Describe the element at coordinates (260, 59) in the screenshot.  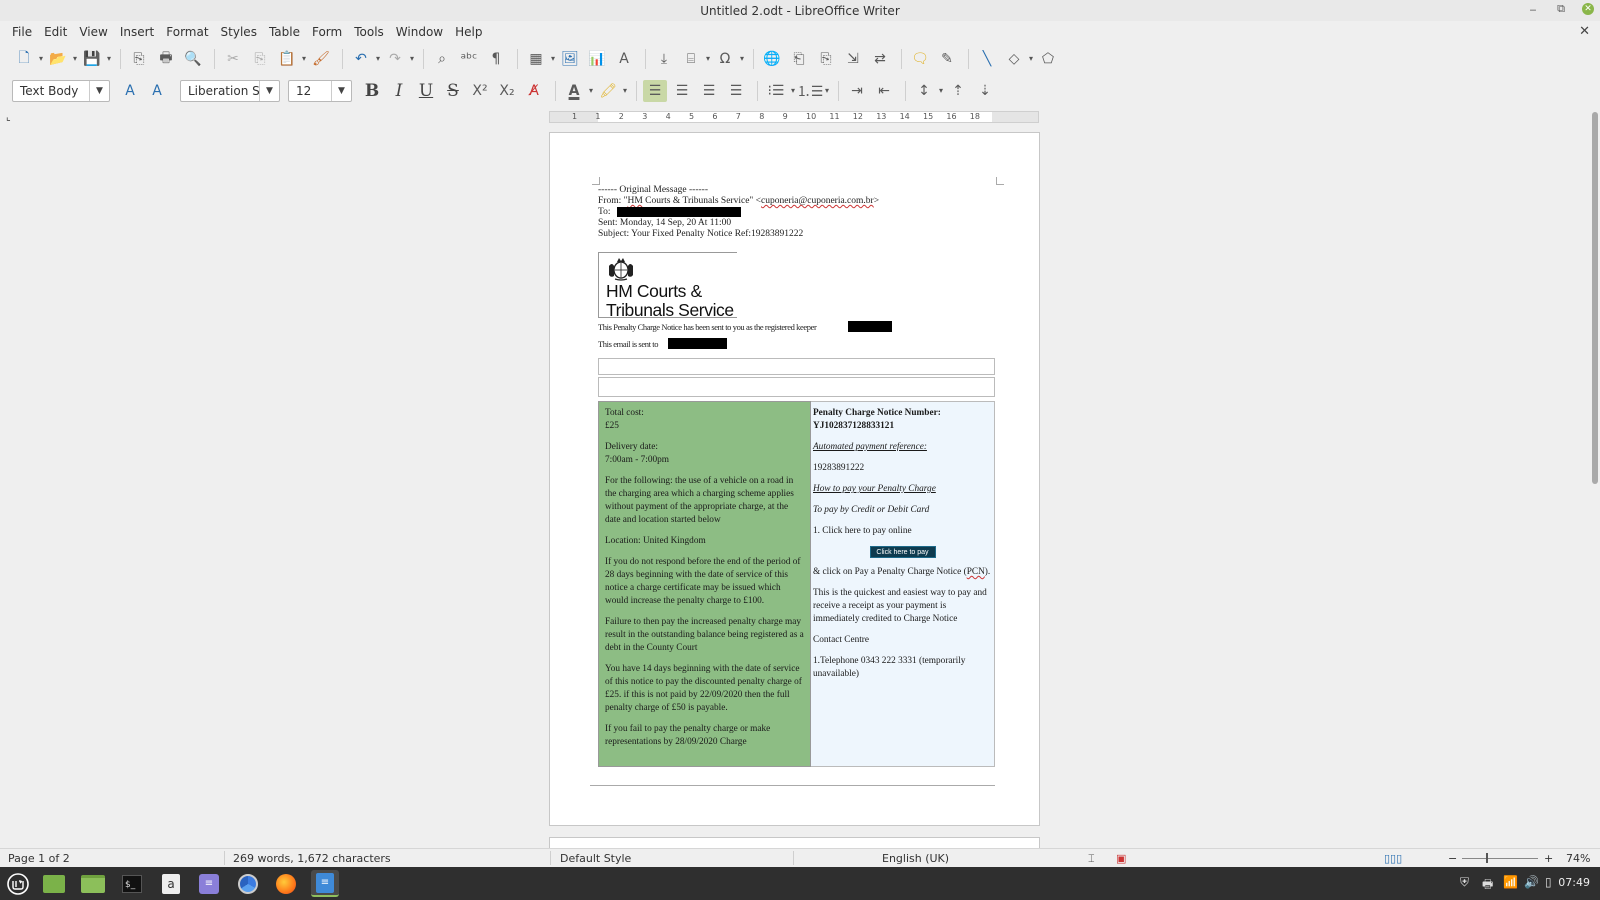
I see `copy-icon: ⎘` at that location.